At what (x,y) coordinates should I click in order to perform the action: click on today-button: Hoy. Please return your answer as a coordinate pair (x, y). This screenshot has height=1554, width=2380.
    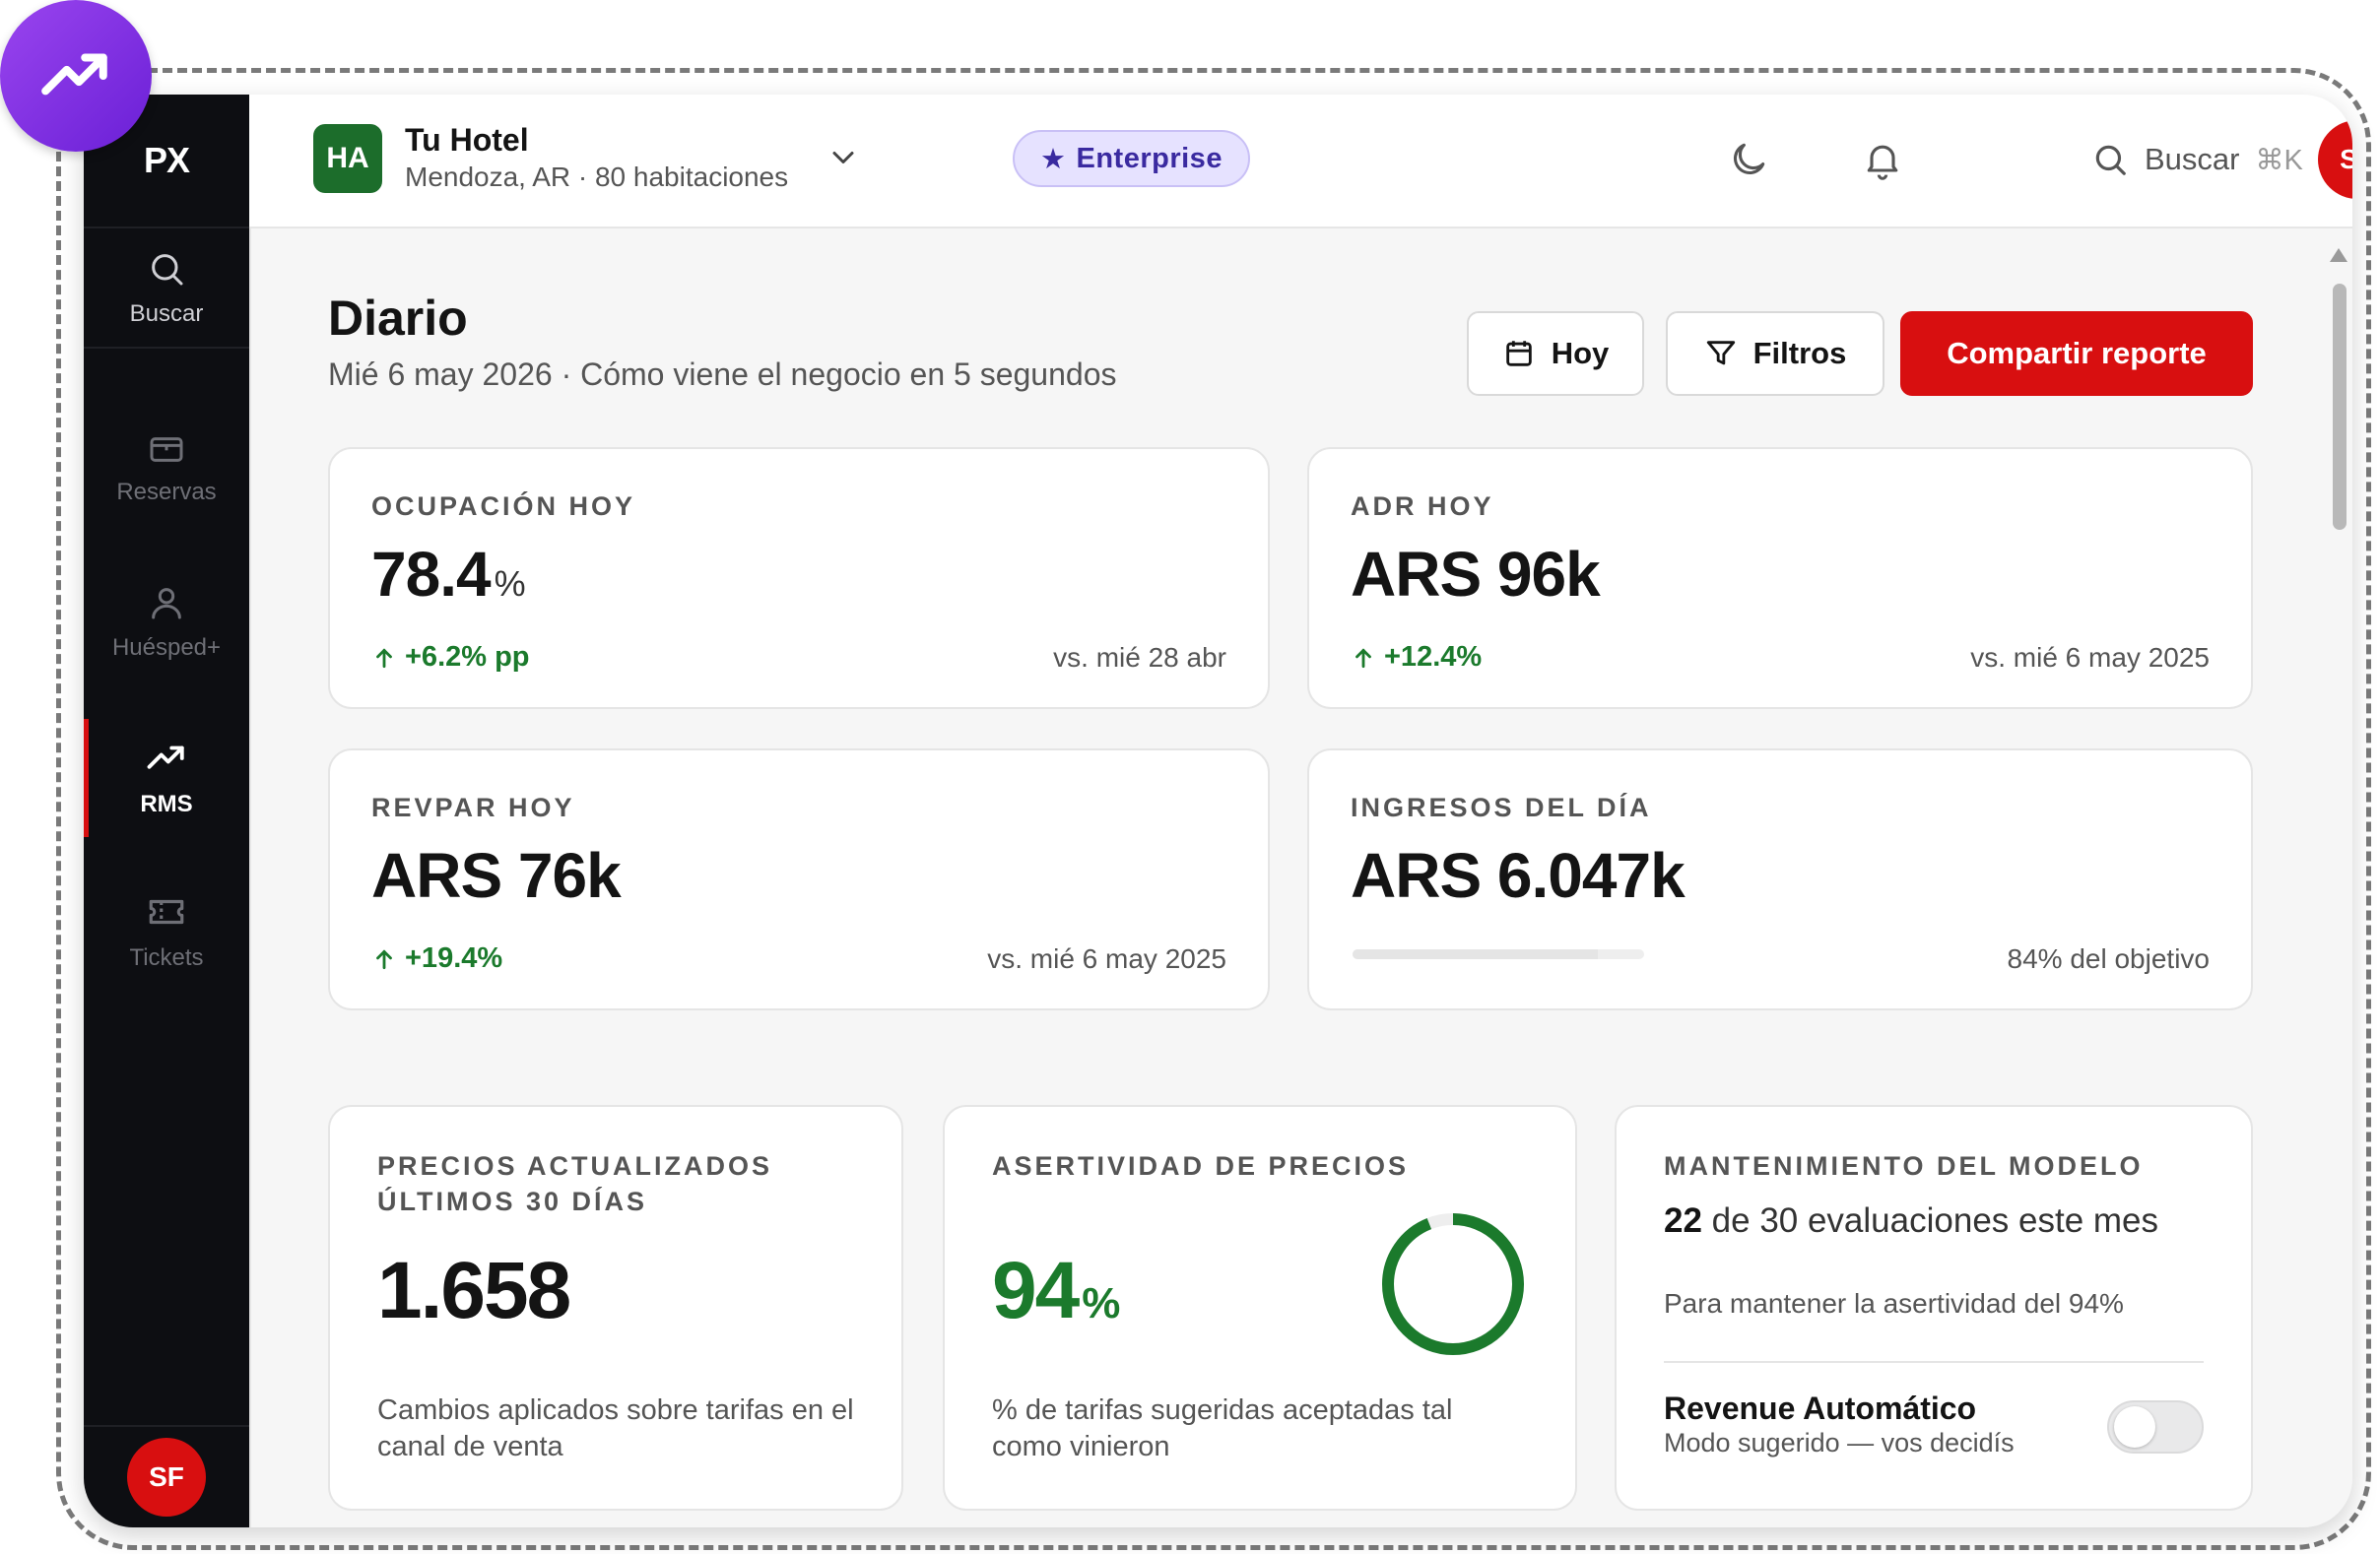
    Looking at the image, I should click on (1555, 353).